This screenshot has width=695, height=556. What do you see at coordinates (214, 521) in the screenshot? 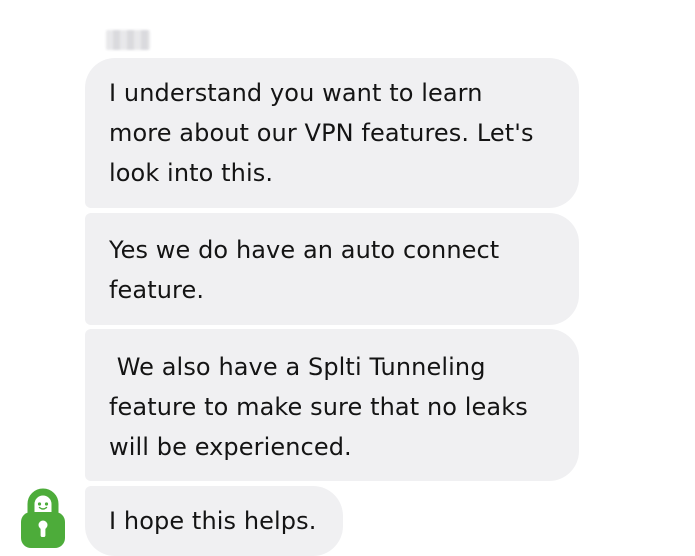
I see `message-bubble: I hope this helps.` at bounding box center [214, 521].